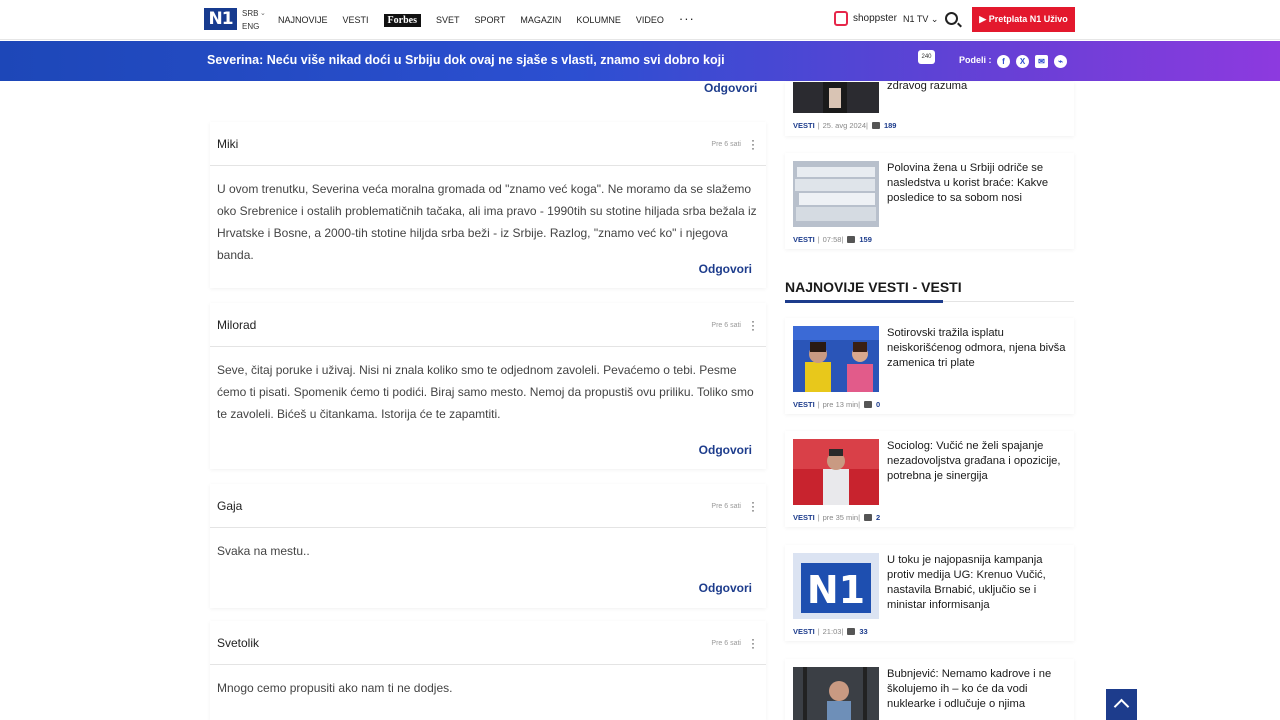  Describe the element at coordinates (540, 20) in the screenshot. I see `nav-magazin: MAGAZIN` at that location.